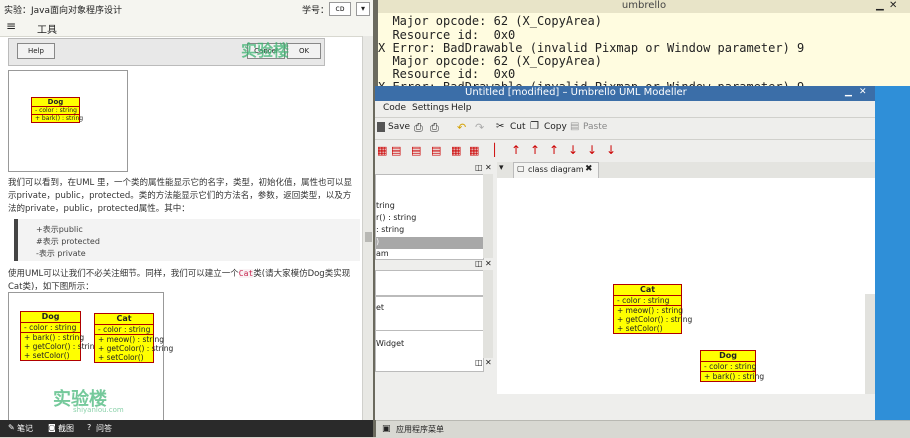 The height and width of the screenshot is (438, 910). Describe the element at coordinates (386, 429) in the screenshot. I see `app-menu-icon: ▣` at that location.